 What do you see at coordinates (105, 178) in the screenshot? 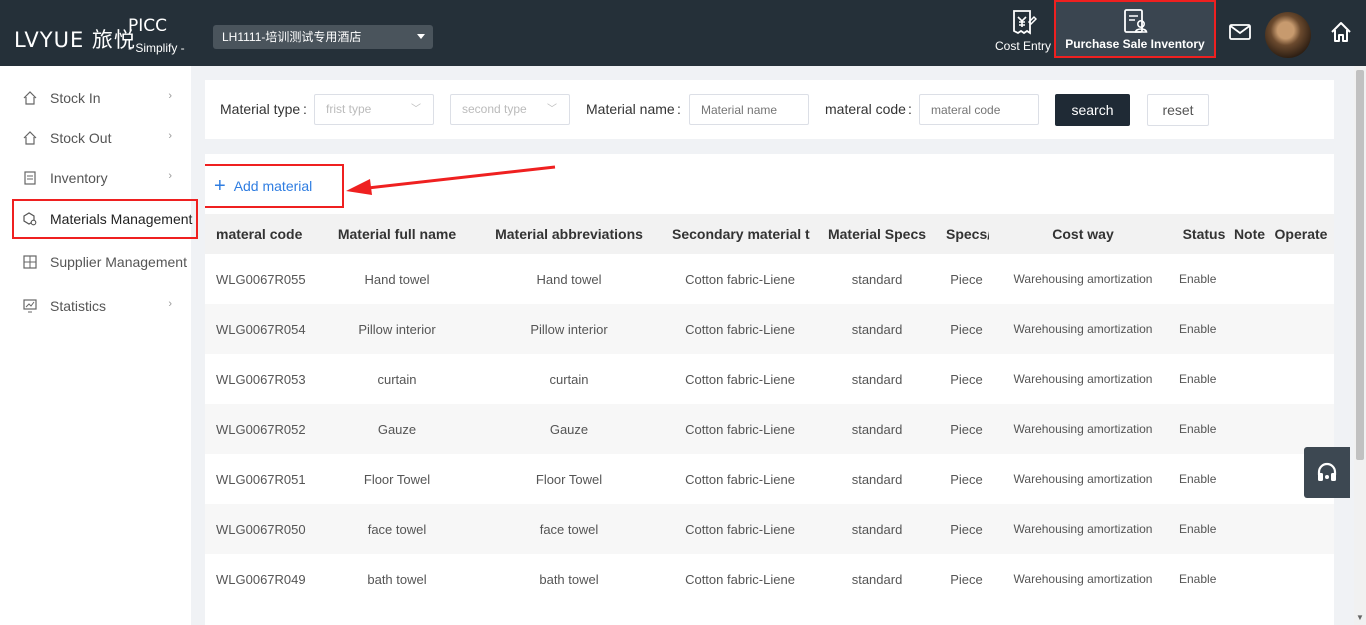
I see `sidebar-item-inventory: Inventory ›` at bounding box center [105, 178].